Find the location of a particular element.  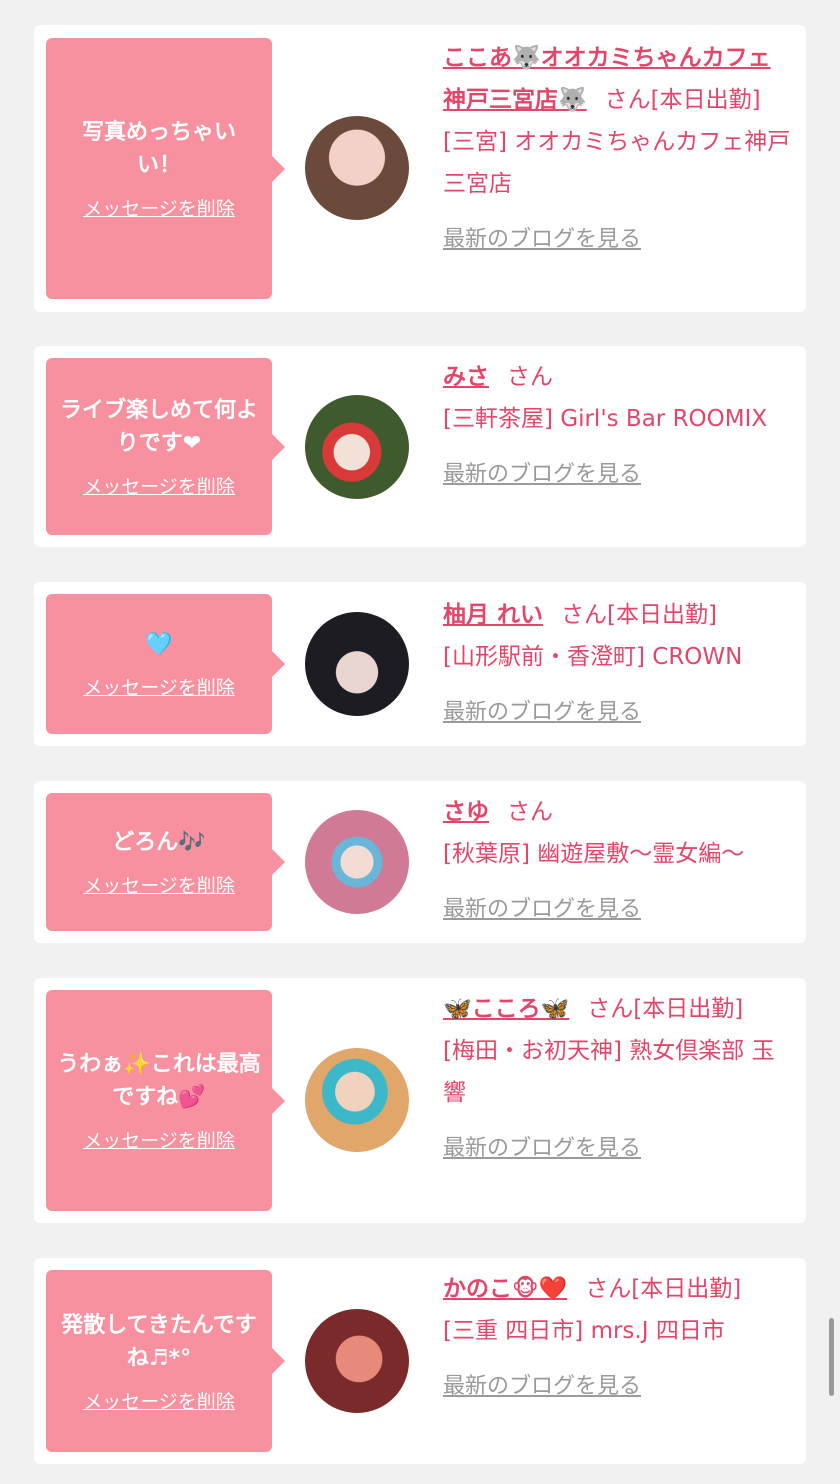

message-bubble: どろん🎶 メッセージを削除 is located at coordinates (165, 862).